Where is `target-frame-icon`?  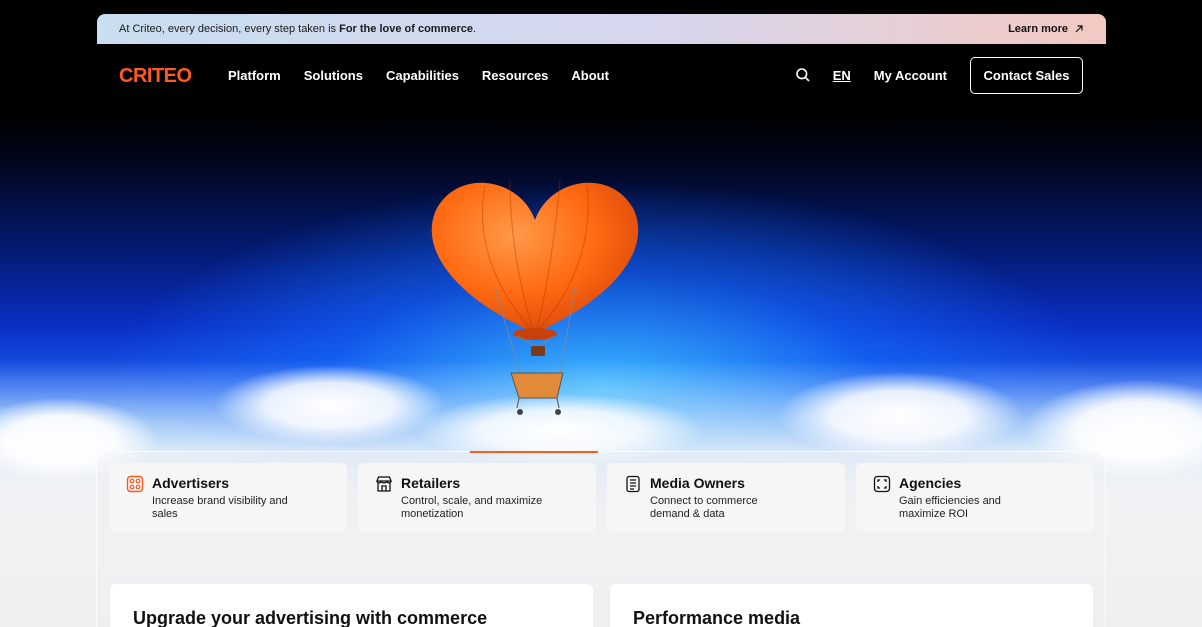 target-frame-icon is located at coordinates (882, 484).